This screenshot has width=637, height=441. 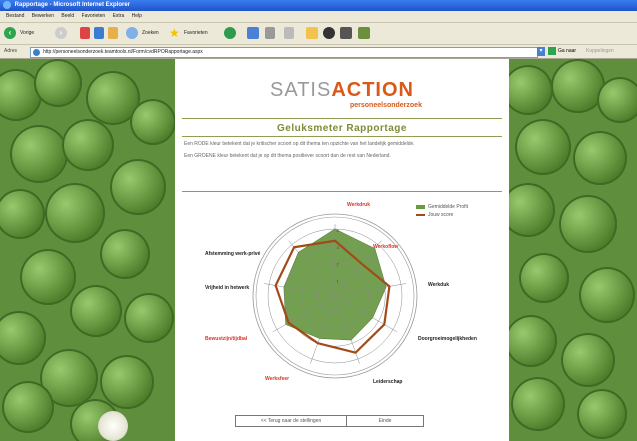 What do you see at coordinates (301, 90) in the screenshot?
I see `logo-satis: SATIS` at bounding box center [301, 90].